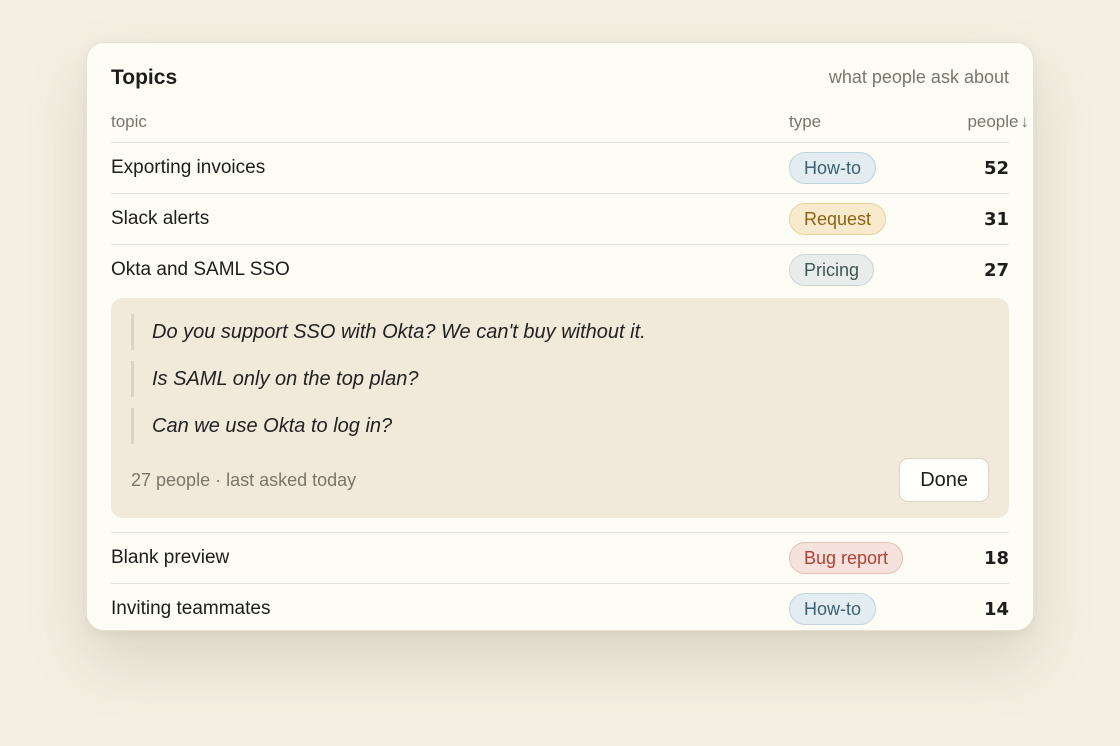 This screenshot has width=1120, height=746. Describe the element at coordinates (1025, 121) in the screenshot. I see `sort-down-icon: ↓` at that location.